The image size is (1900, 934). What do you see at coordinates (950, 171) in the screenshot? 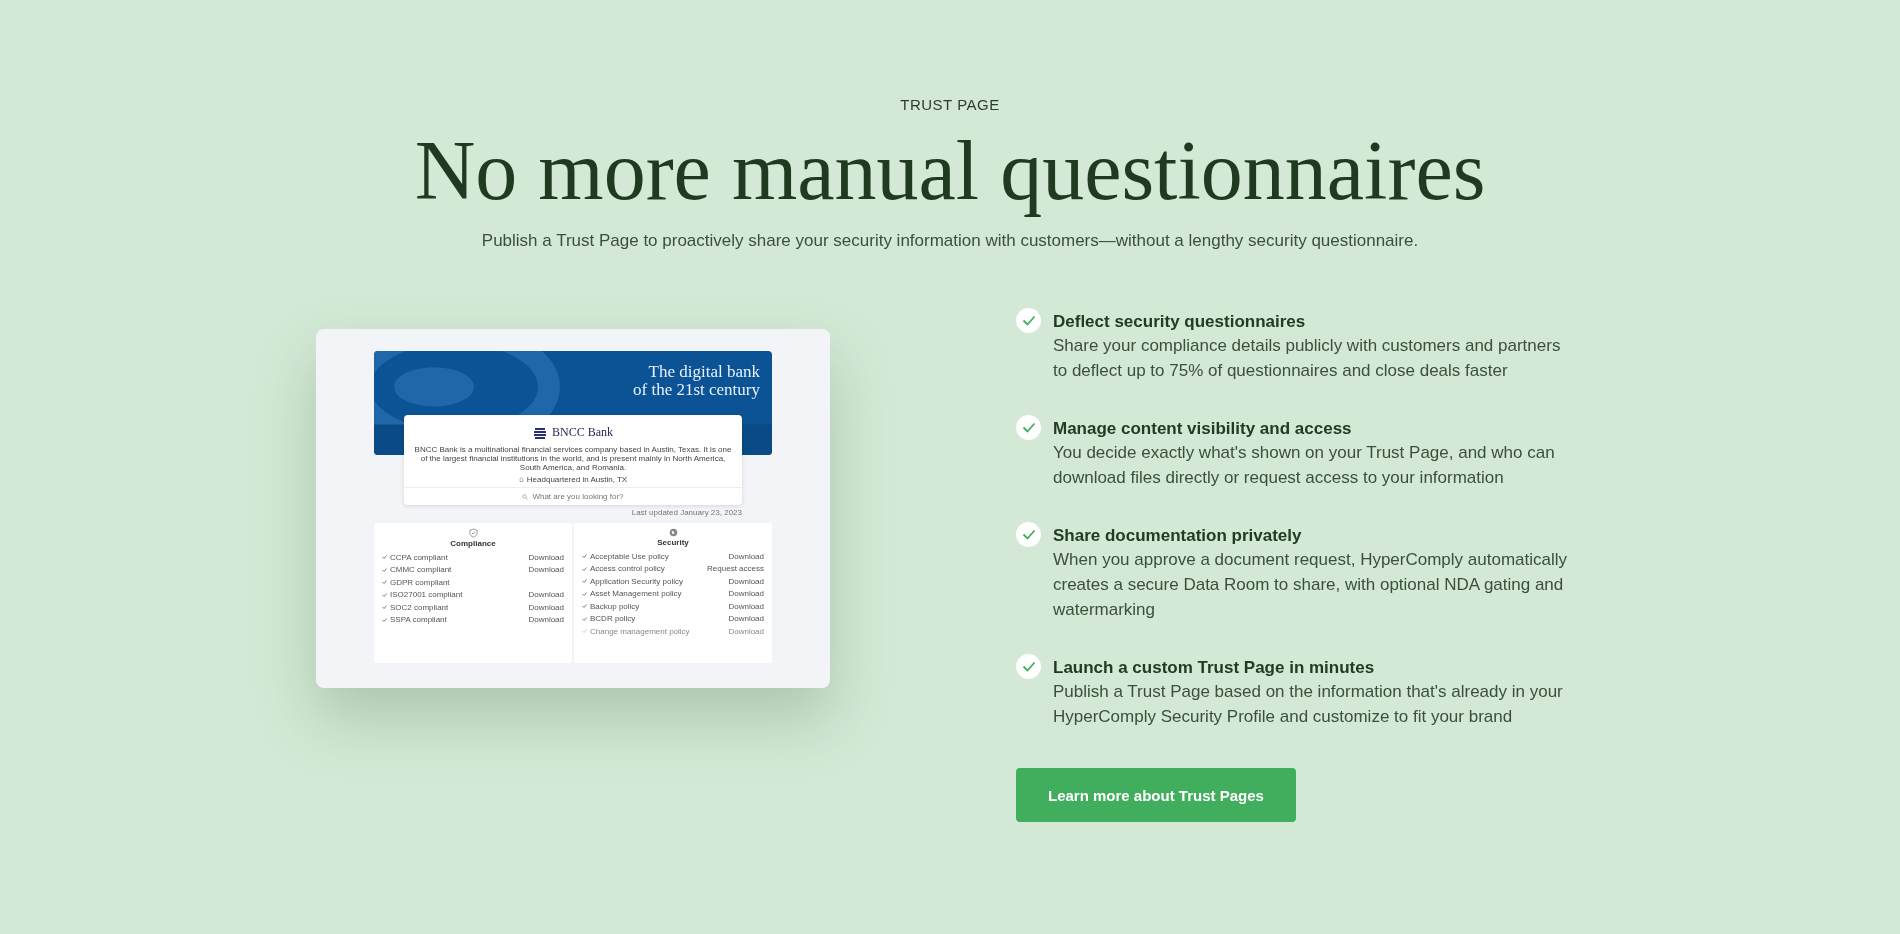
I see `page-title: No more manual questionnaires` at bounding box center [950, 171].